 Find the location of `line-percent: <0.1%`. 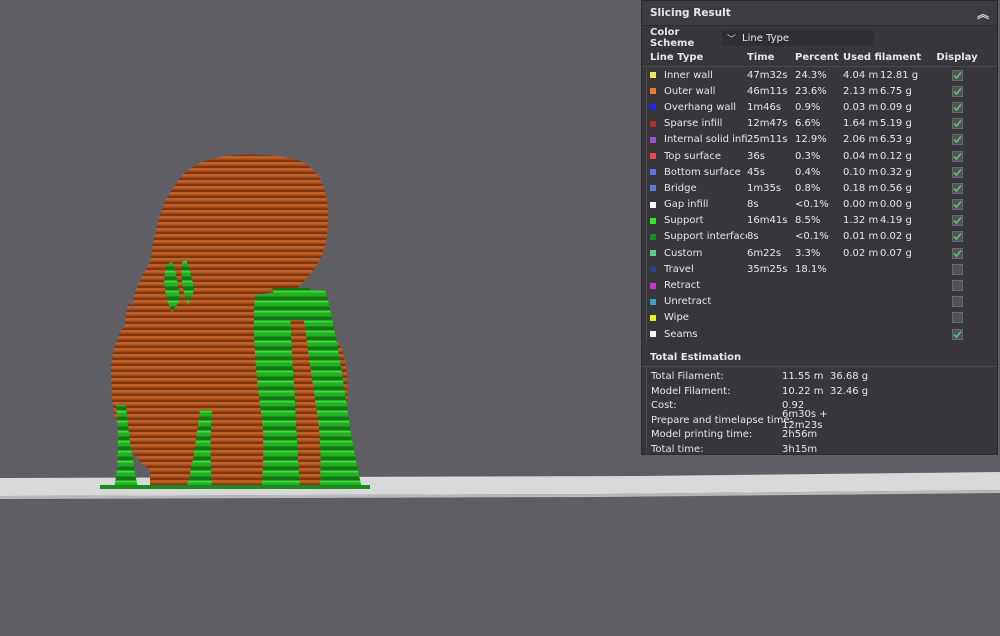

line-percent: <0.1% is located at coordinates (812, 205).